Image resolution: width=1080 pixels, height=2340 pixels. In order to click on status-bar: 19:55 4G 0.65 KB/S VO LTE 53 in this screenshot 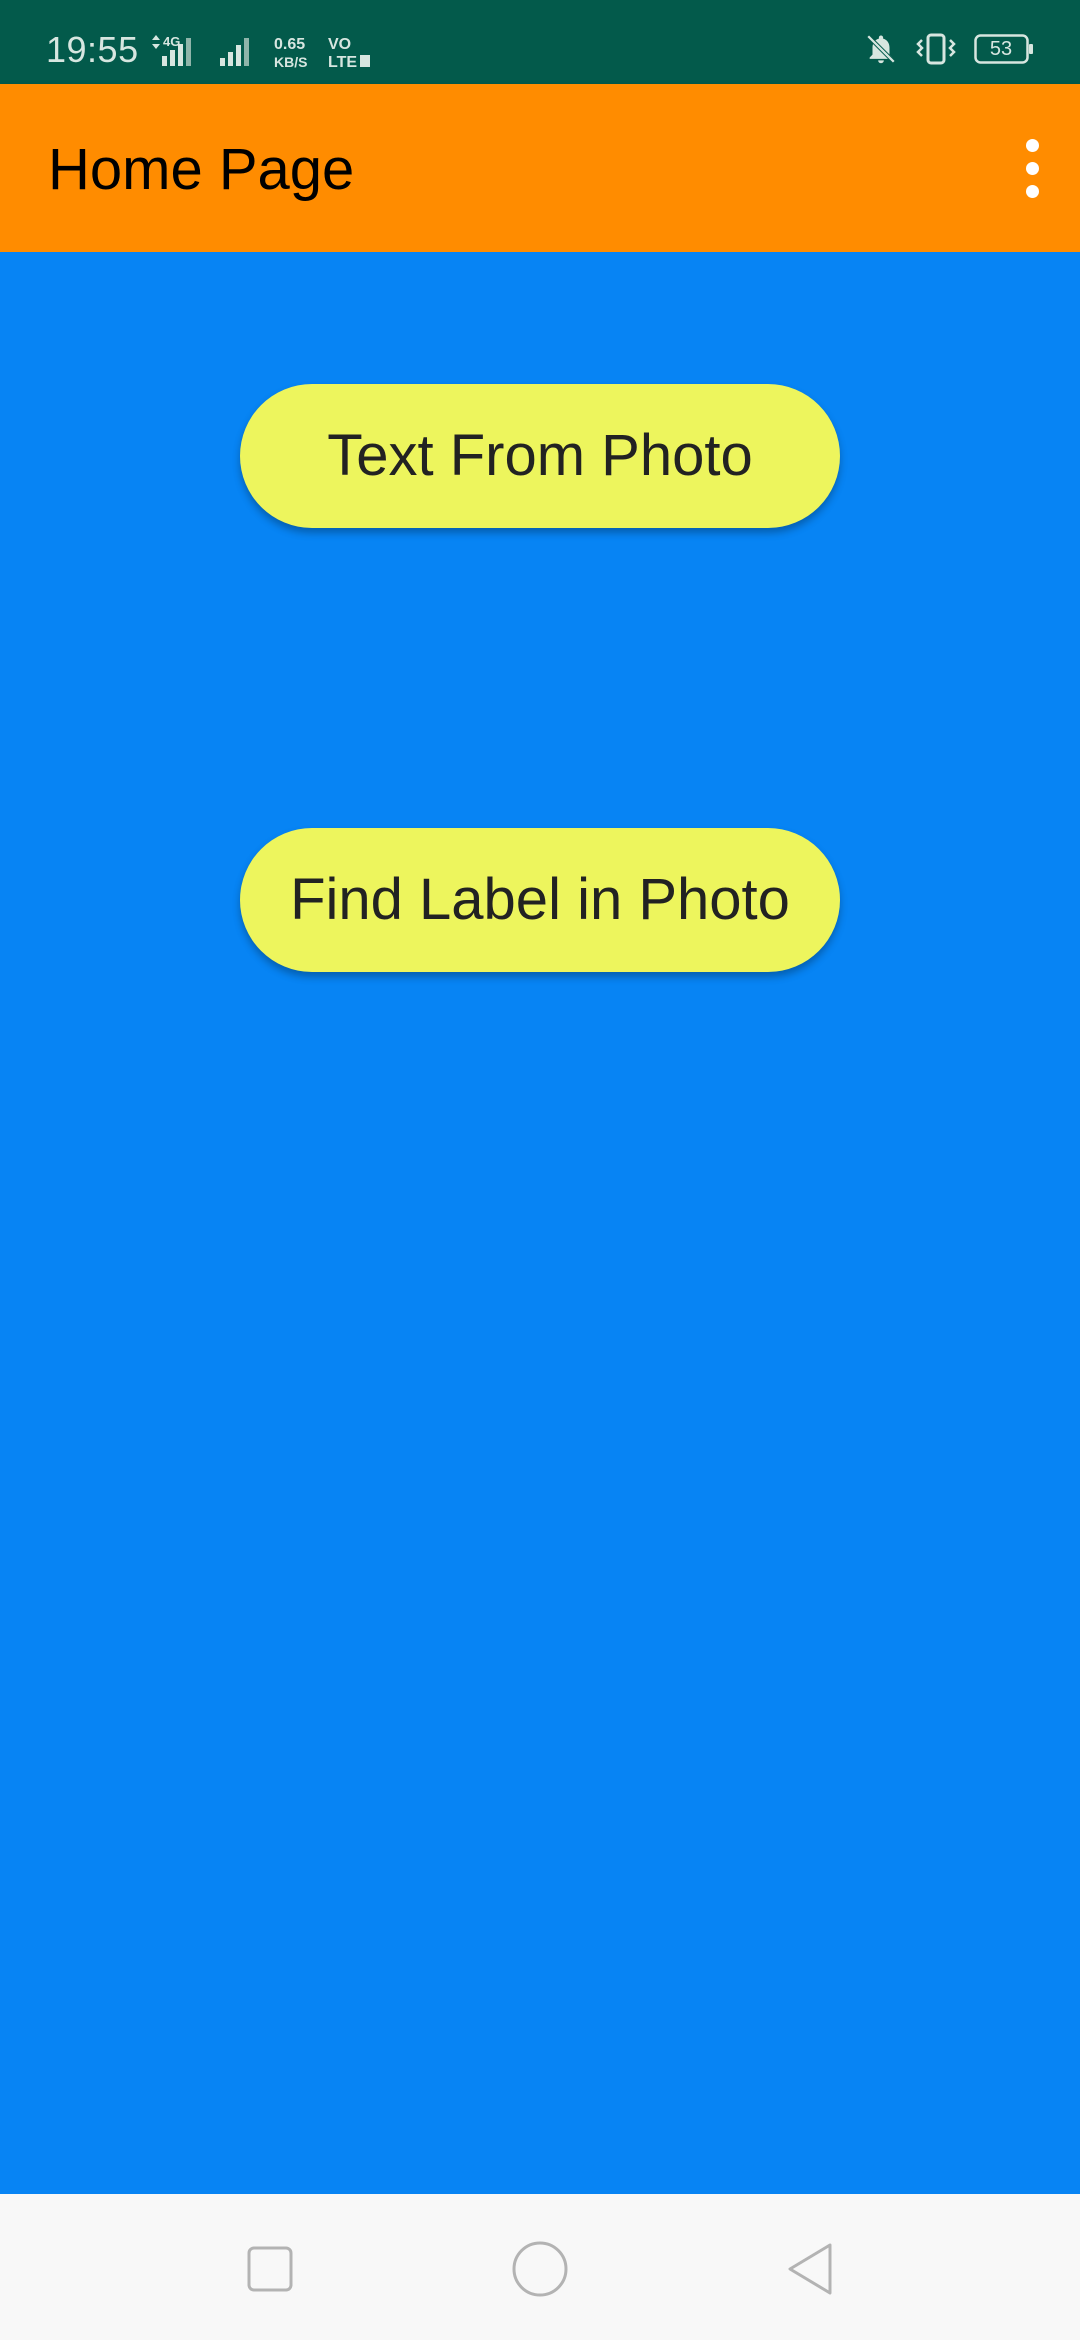, I will do `click(540, 42)`.